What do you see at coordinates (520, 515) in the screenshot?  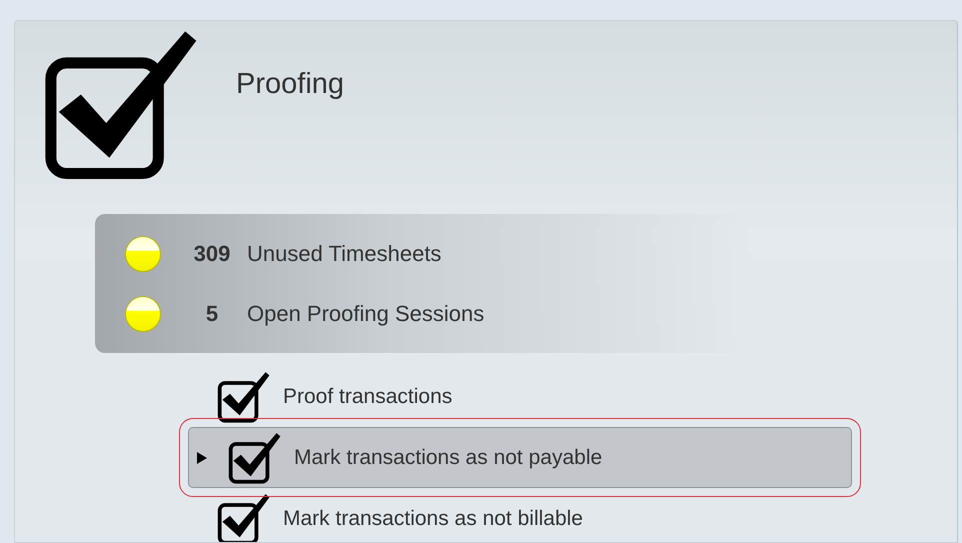 I see `task-item: Mark transactions as not billable` at bounding box center [520, 515].